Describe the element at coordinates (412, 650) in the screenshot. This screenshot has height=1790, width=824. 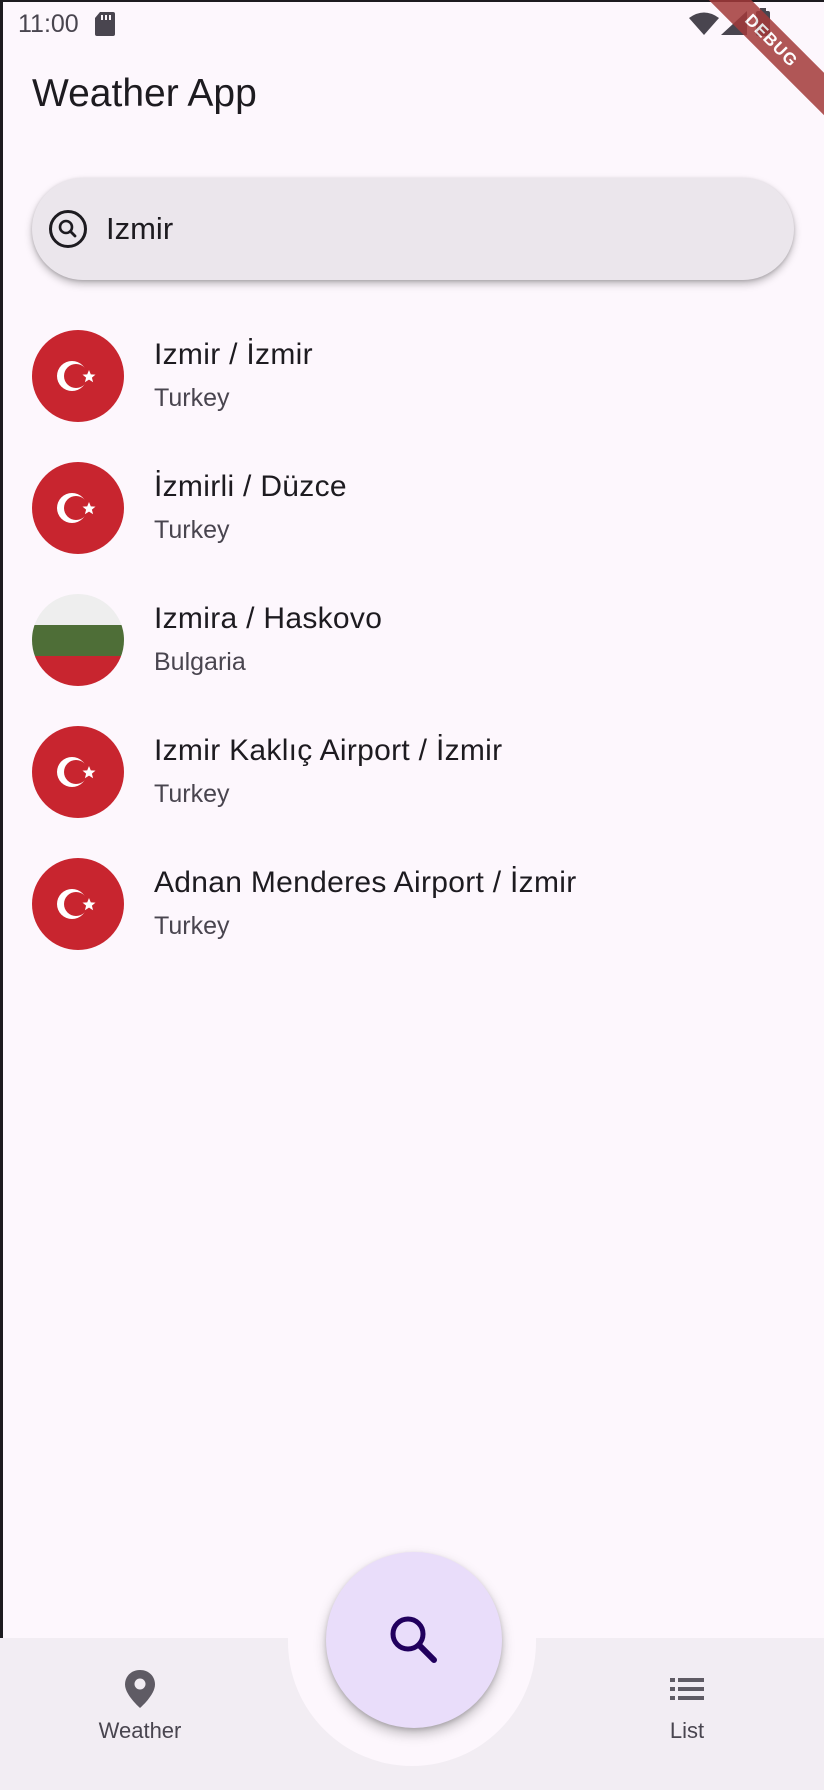
I see `list-item: Izmira / Haskovo Bulgaria` at that location.